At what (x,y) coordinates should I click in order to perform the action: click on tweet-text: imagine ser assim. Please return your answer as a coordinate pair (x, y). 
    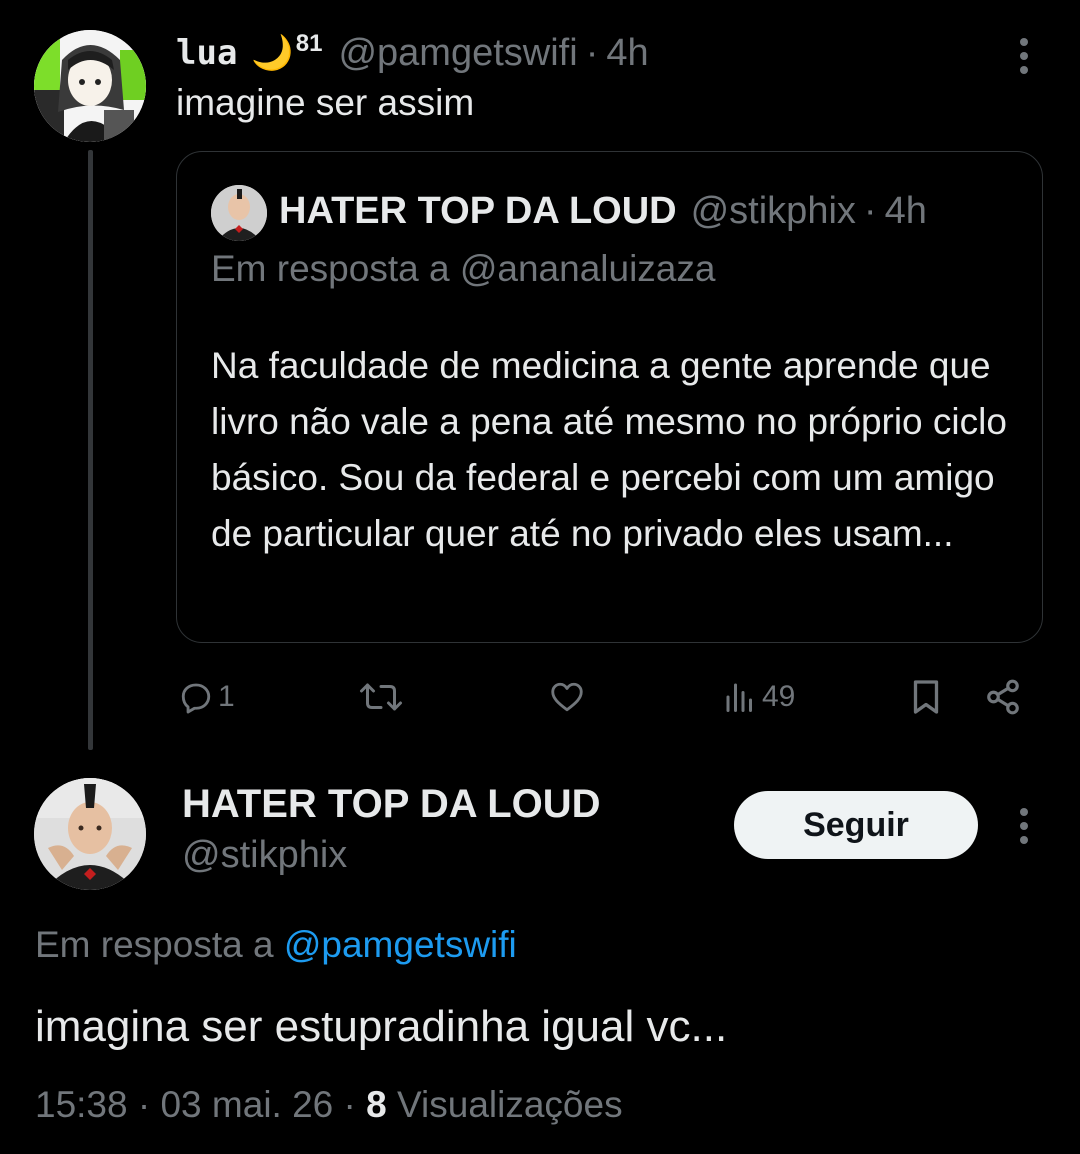
    Looking at the image, I should click on (325, 102).